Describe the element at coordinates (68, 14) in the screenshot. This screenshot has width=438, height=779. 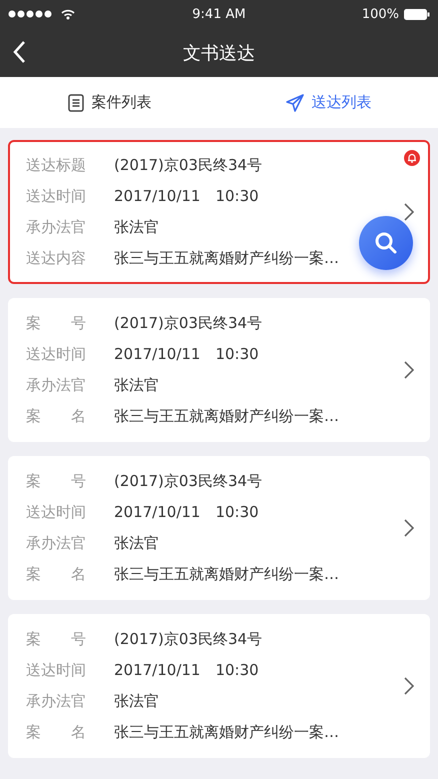
I see `wifi-icon` at that location.